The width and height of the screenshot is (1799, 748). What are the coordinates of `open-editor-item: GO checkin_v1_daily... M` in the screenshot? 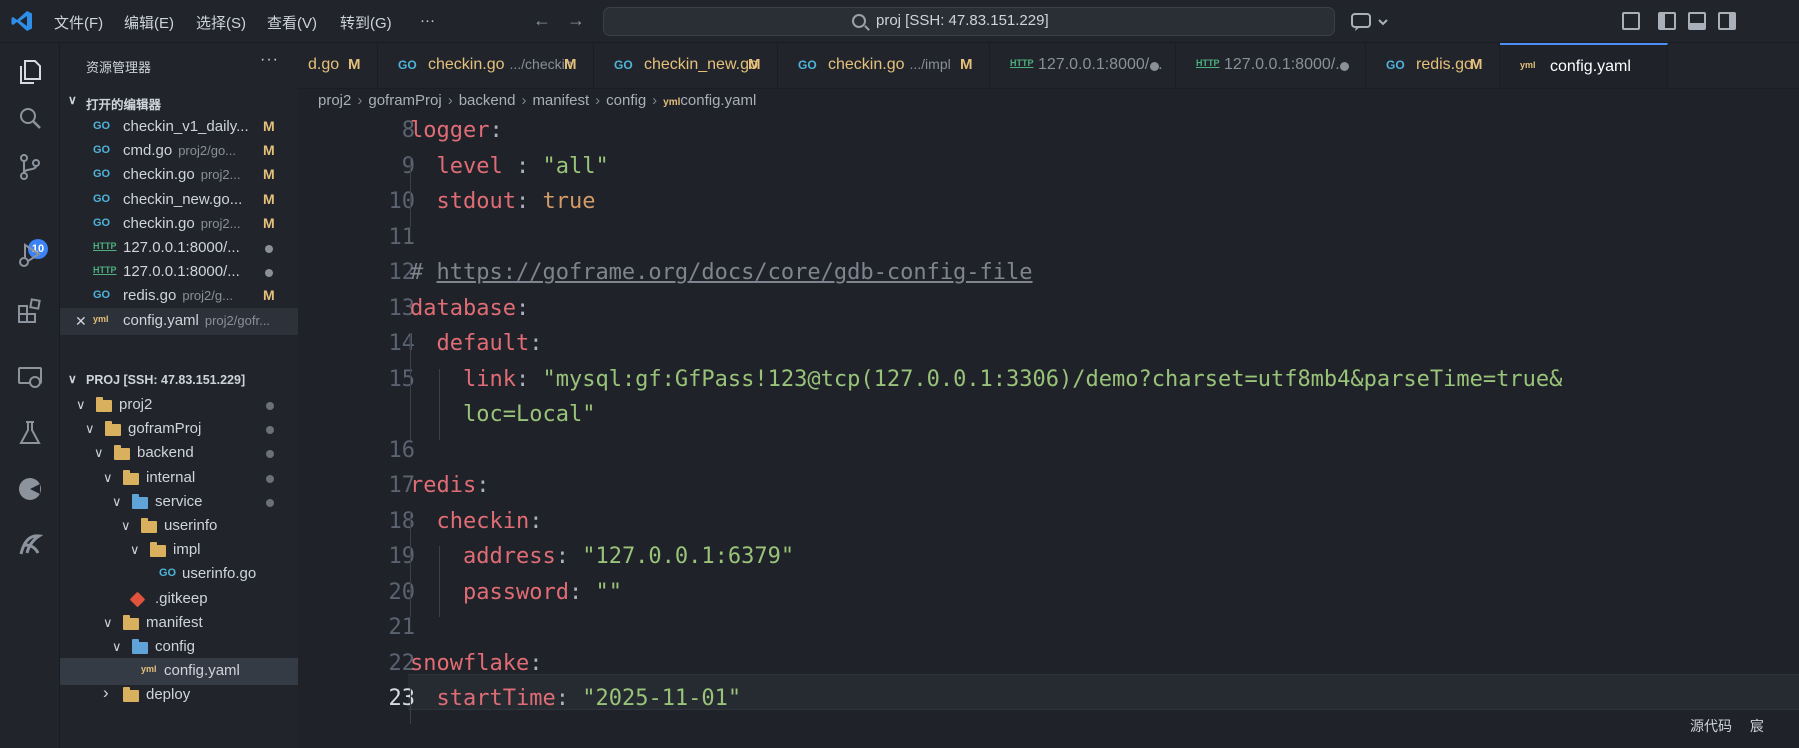 It's located at (179, 127).